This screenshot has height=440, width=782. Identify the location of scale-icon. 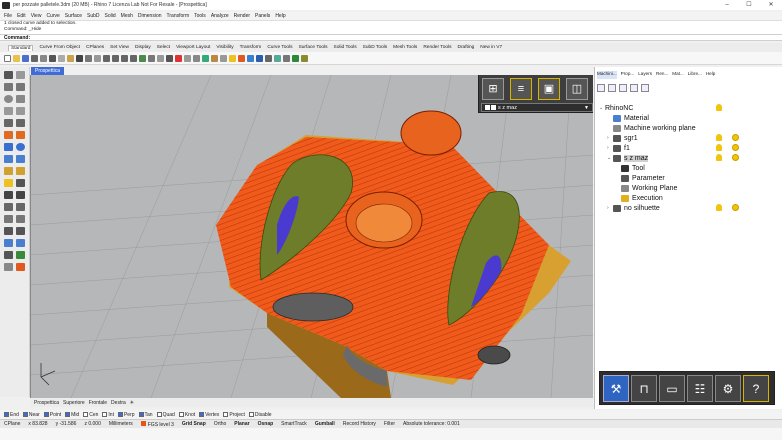
(20, 207).